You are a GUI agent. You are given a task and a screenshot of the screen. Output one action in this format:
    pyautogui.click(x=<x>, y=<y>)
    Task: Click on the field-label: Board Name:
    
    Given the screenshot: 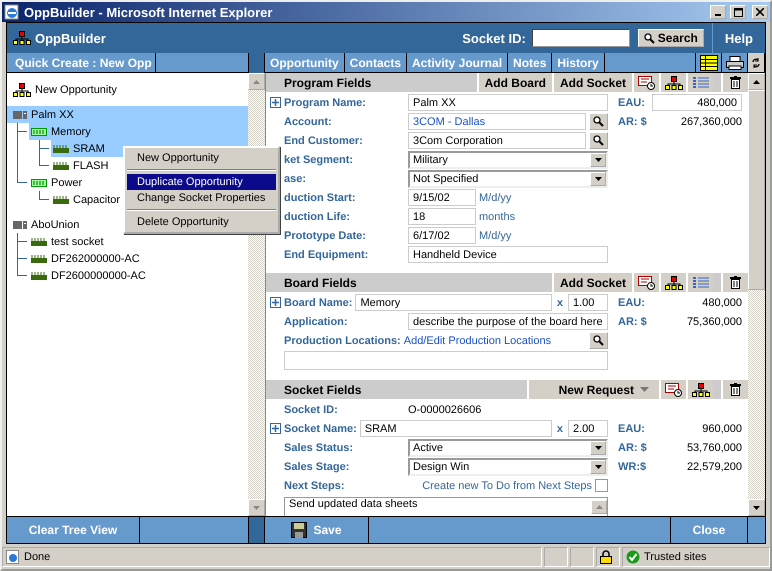 What is the action you would take?
    pyautogui.click(x=318, y=303)
    